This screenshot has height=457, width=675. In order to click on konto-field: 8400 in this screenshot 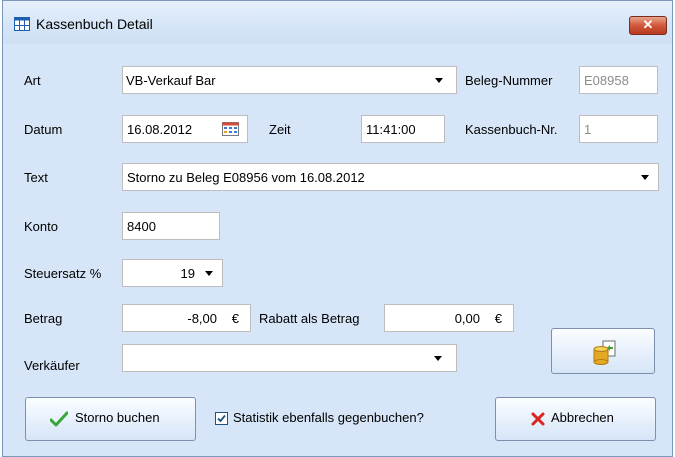, I will do `click(171, 226)`.